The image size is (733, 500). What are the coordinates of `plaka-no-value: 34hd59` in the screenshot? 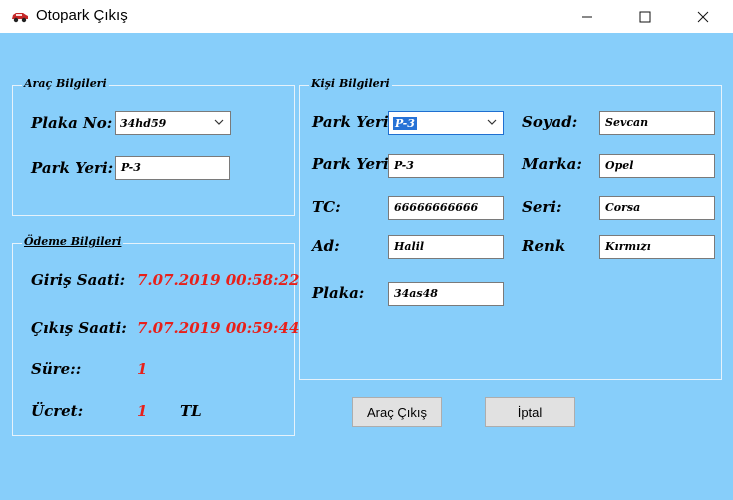 It's located at (143, 123).